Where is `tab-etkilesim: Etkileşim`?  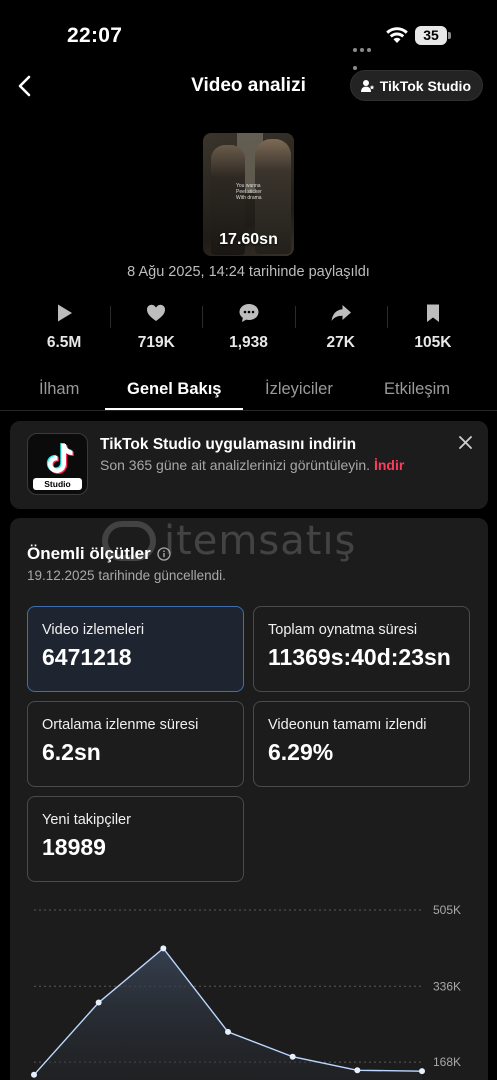 tab-etkilesim: Etkileşim is located at coordinates (417, 389).